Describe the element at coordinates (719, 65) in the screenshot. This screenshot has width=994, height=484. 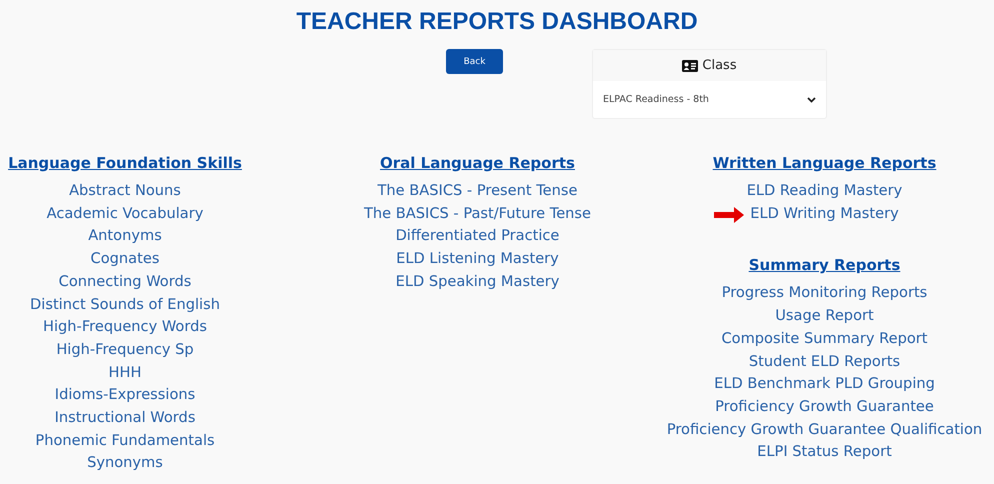
I see `class-label: Class` at that location.